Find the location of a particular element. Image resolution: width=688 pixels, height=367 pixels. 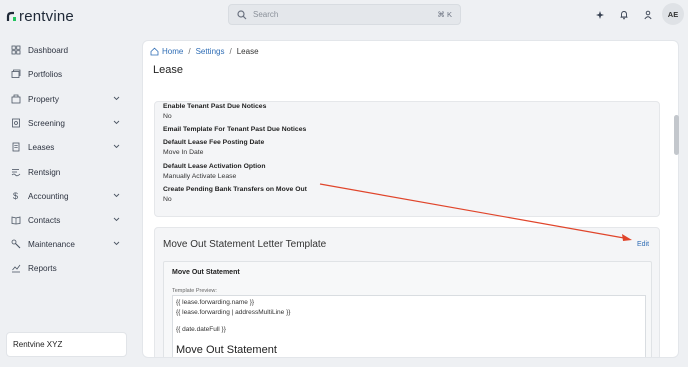

sidebar-item-contacts: Contacts is located at coordinates (68, 220).